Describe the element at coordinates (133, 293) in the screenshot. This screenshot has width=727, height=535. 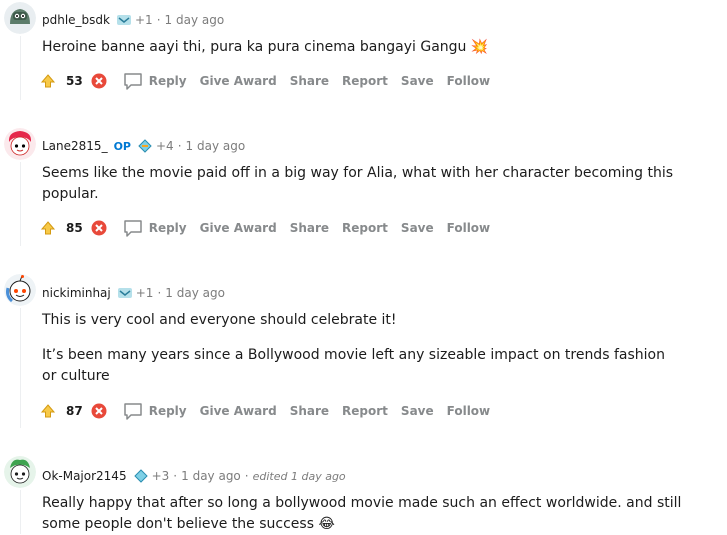
I see `comment-meta: nickiminhaj +1 · 1 day ago` at that location.